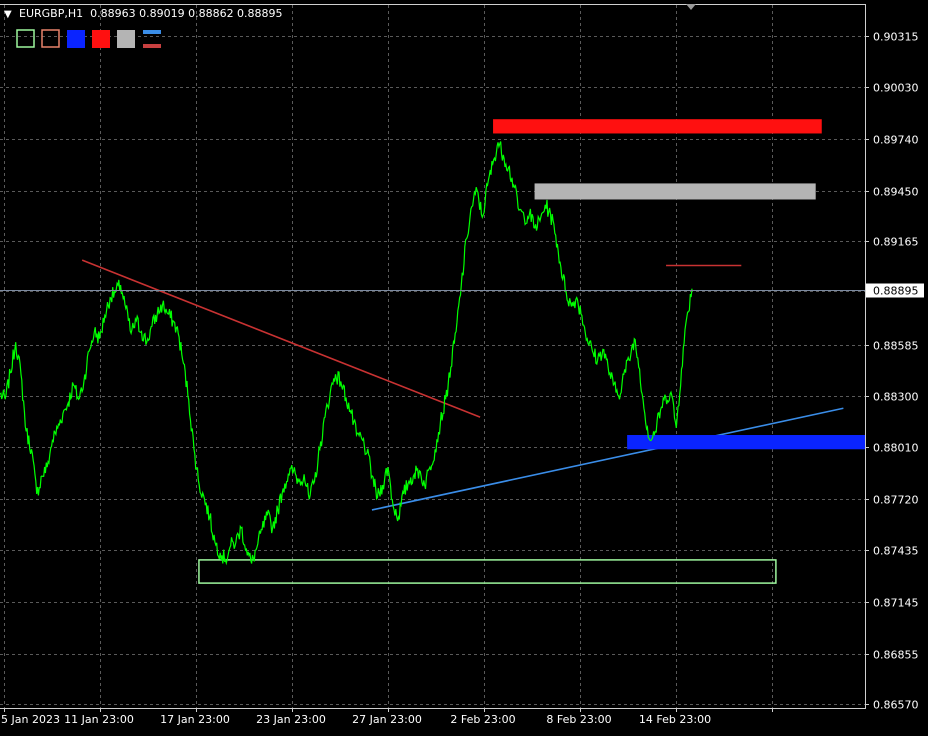 The width and height of the screenshot is (928, 736). What do you see at coordinates (675, 719) in the screenshot?
I see `x-tick-label: 14 Feb 23:00` at bounding box center [675, 719].